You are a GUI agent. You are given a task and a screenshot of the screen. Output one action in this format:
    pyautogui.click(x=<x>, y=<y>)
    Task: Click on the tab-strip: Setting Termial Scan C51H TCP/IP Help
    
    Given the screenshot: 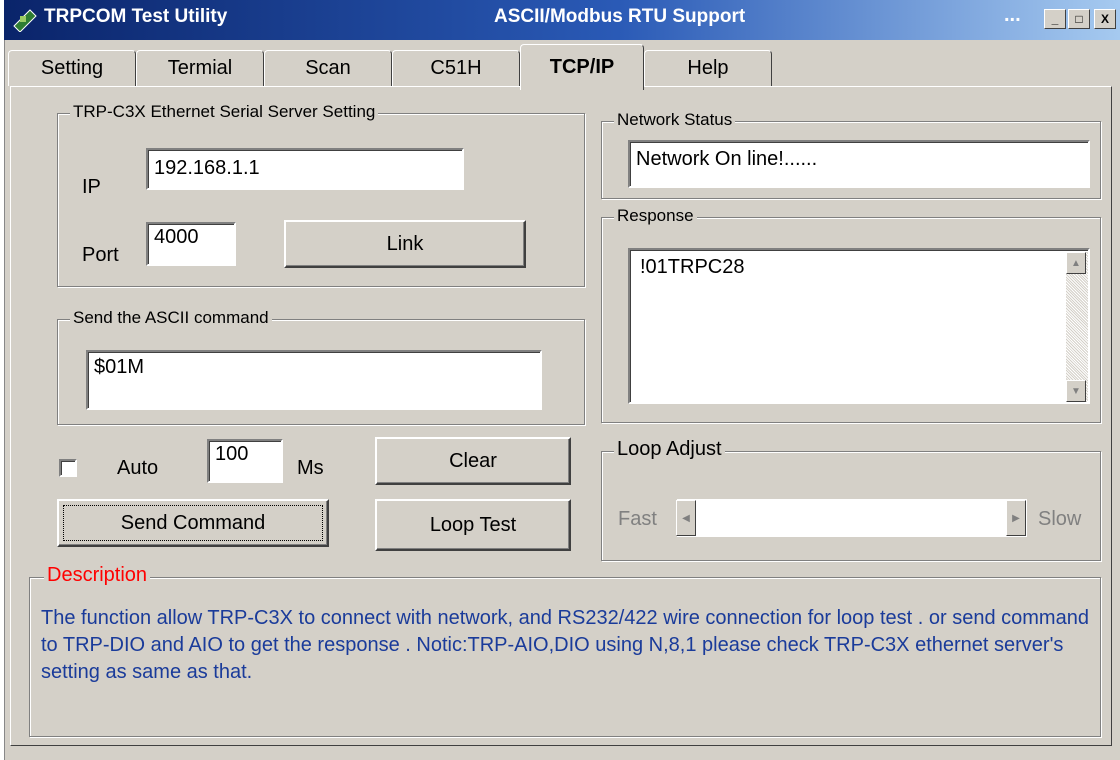 What is the action you would take?
    pyautogui.click(x=559, y=67)
    